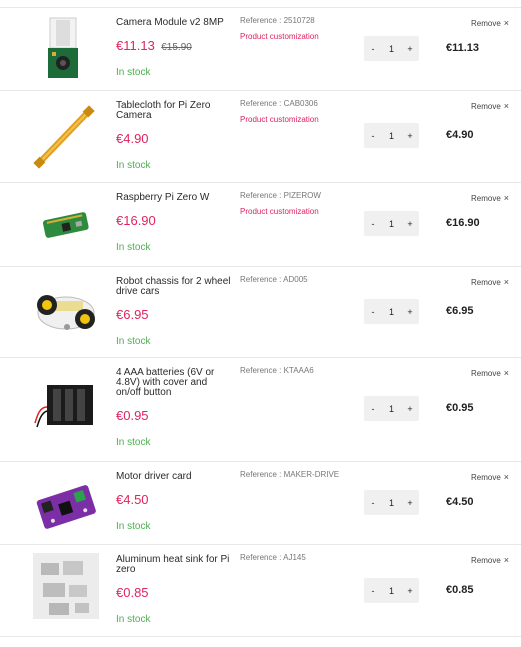 This screenshot has height=647, width=521. What do you see at coordinates (132, 592) in the screenshot?
I see `product-price: €0.85` at bounding box center [132, 592].